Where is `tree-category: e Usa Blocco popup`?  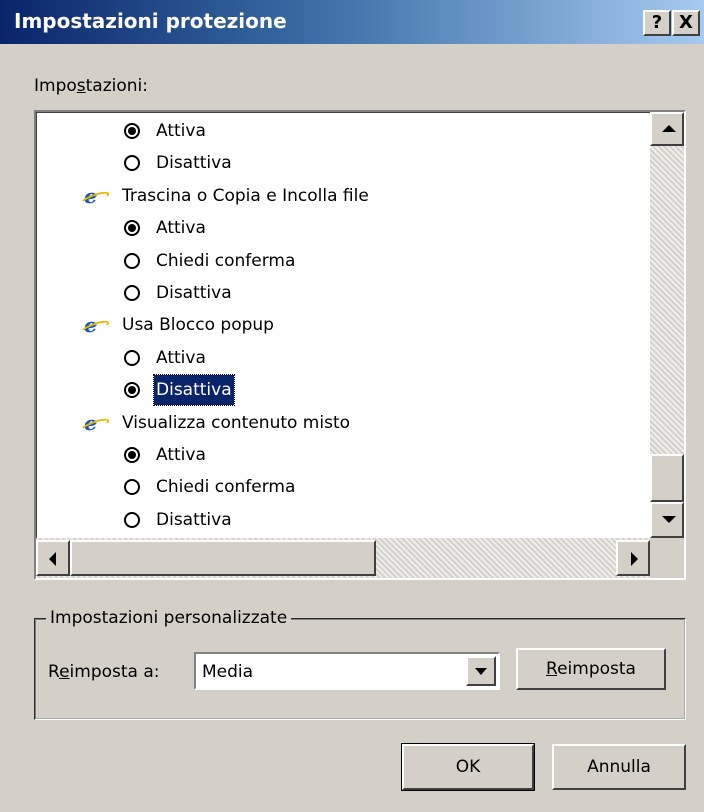
tree-category: e Usa Blocco popup is located at coordinates (341, 325).